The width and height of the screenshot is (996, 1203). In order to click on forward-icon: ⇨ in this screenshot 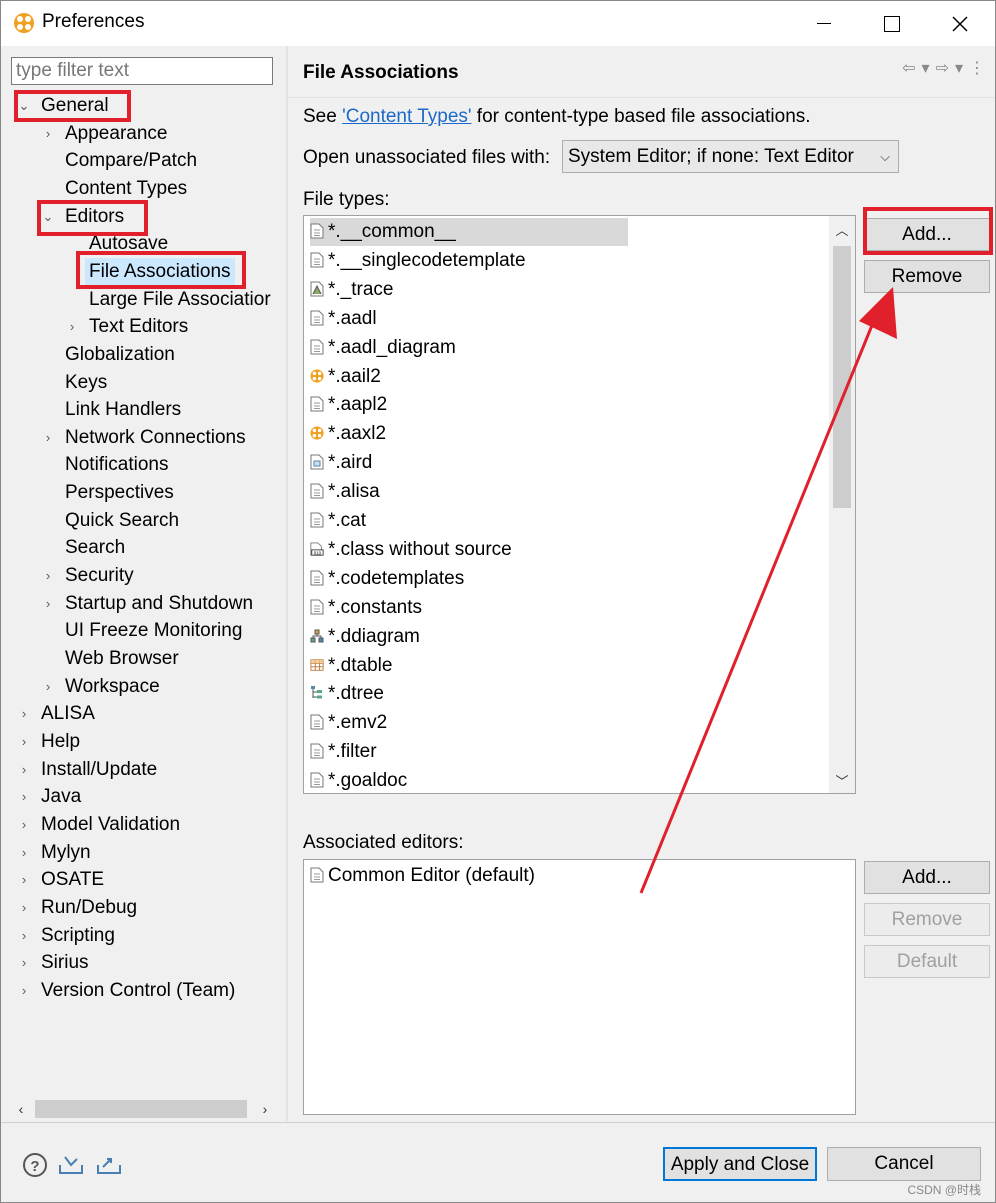, I will do `click(942, 68)`.